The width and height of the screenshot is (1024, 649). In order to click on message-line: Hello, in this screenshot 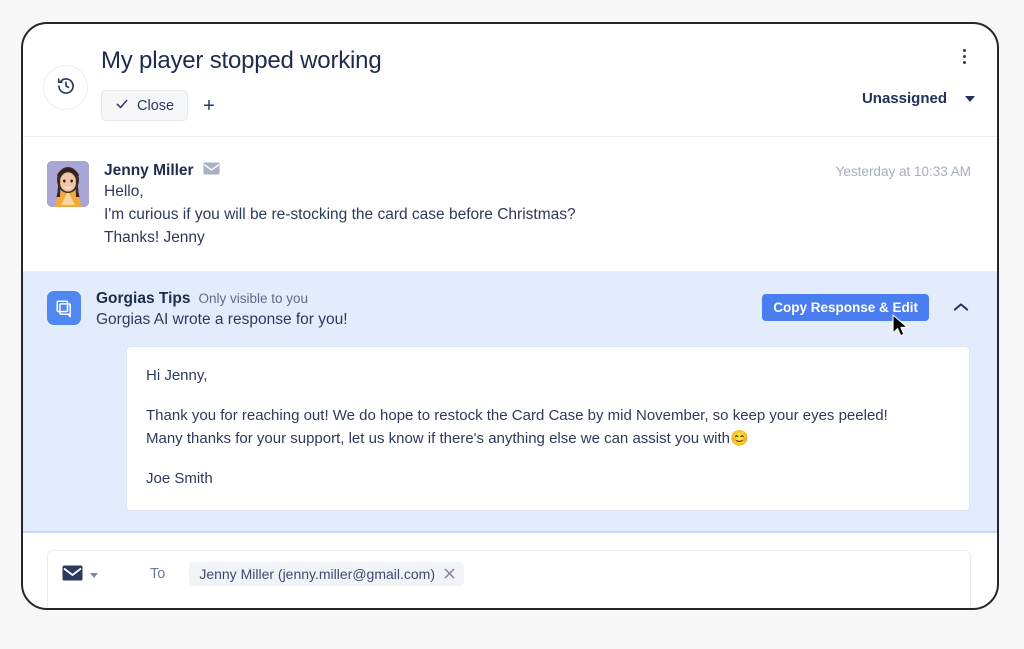, I will do `click(124, 191)`.